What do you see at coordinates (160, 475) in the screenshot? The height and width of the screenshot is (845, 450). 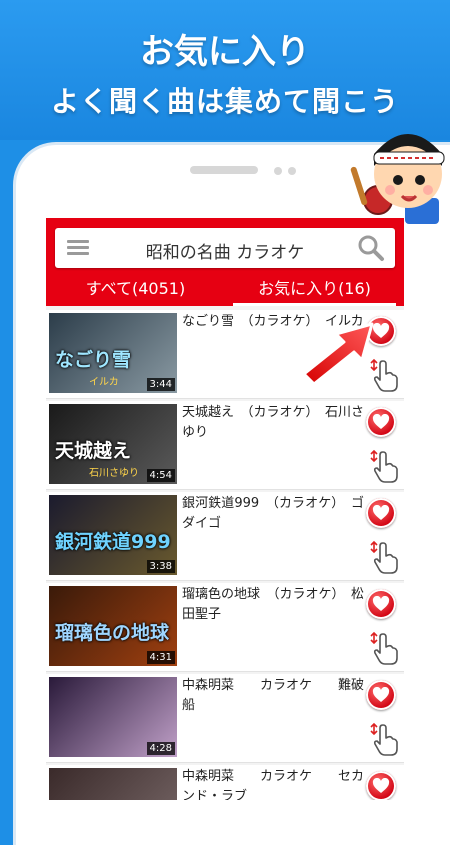 I see `video-duration: 4:54` at bounding box center [160, 475].